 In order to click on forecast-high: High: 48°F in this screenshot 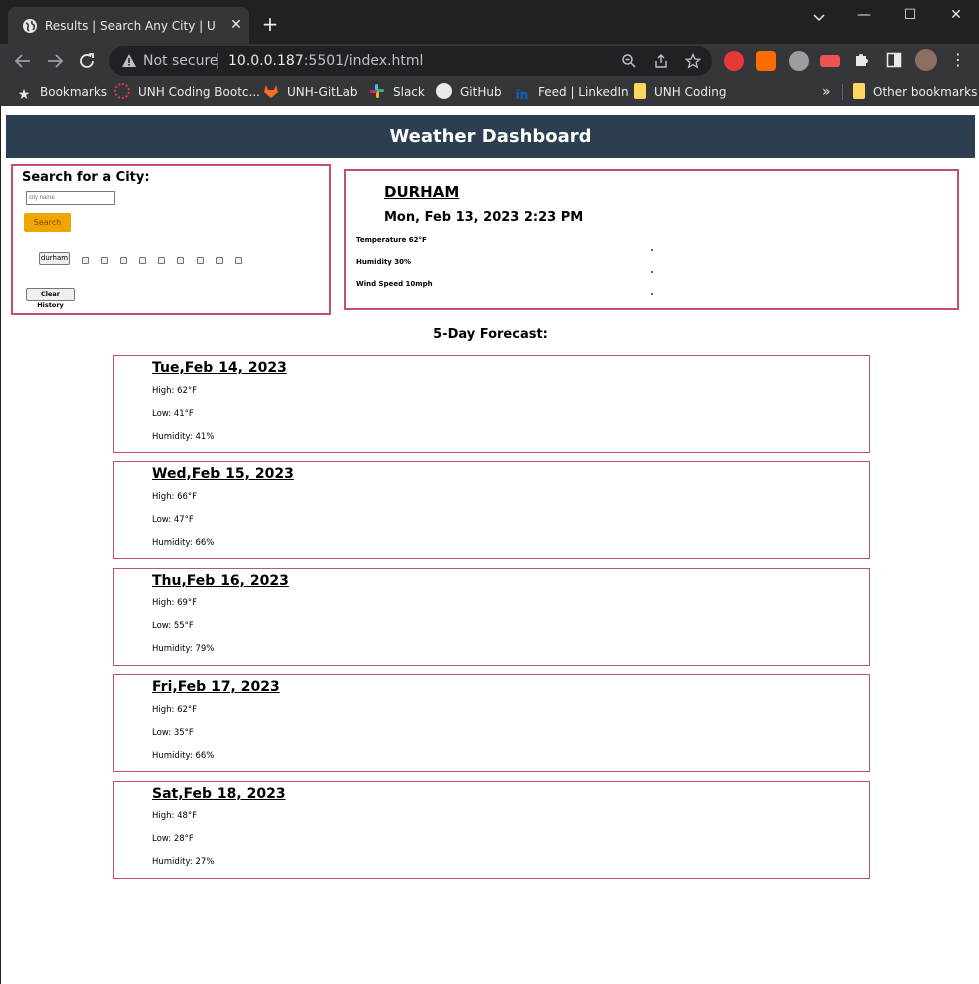, I will do `click(175, 816)`.